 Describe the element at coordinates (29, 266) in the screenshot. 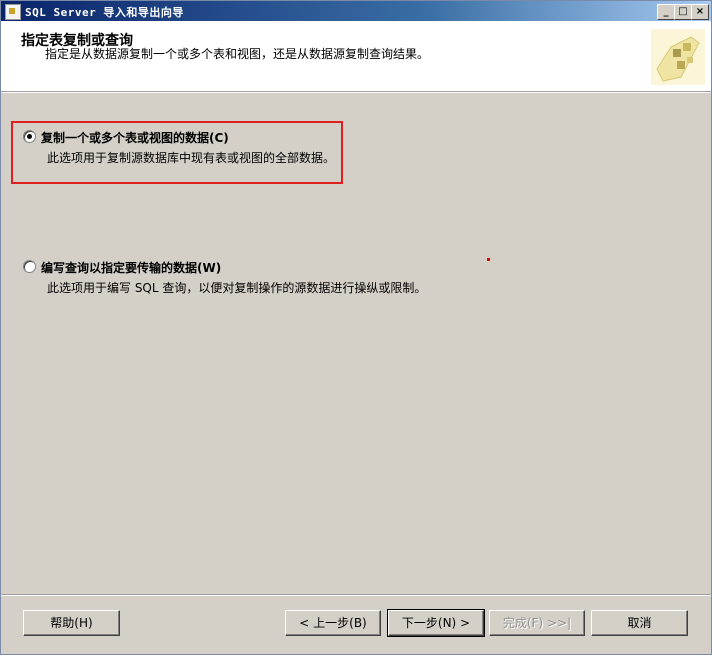

I see `radio-write-query` at that location.